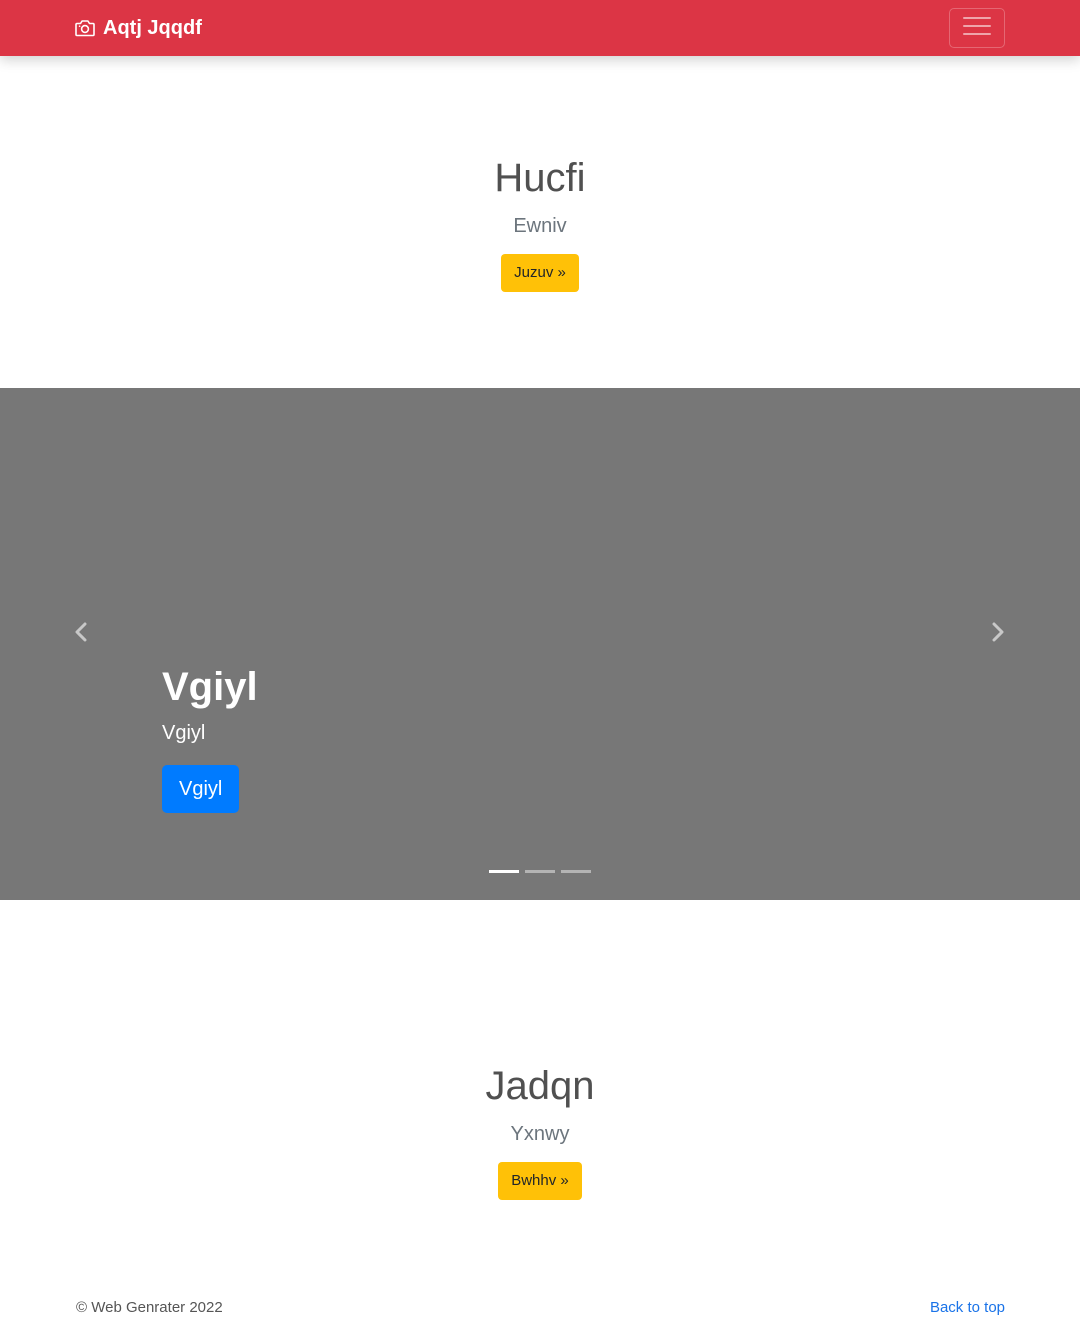 This screenshot has width=1080, height=1320. What do you see at coordinates (210, 687) in the screenshot?
I see `carousel-caption-title: Vgiyl` at bounding box center [210, 687].